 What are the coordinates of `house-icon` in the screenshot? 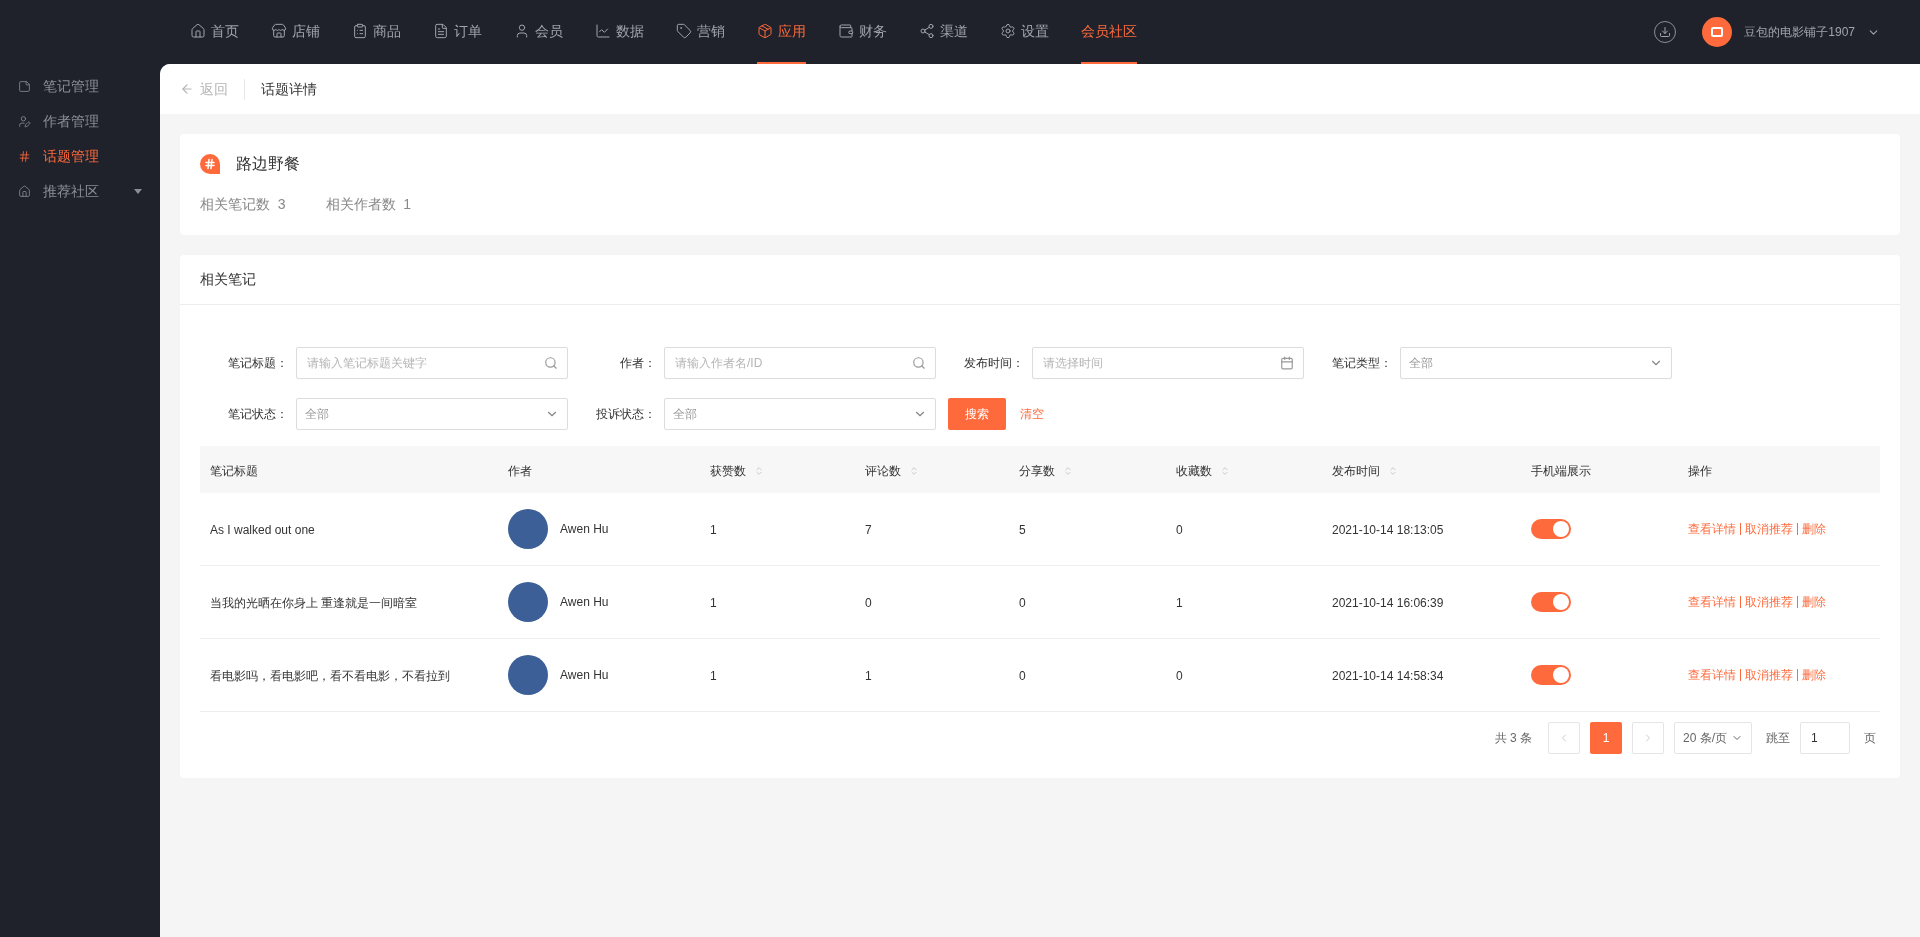 It's located at (24, 191).